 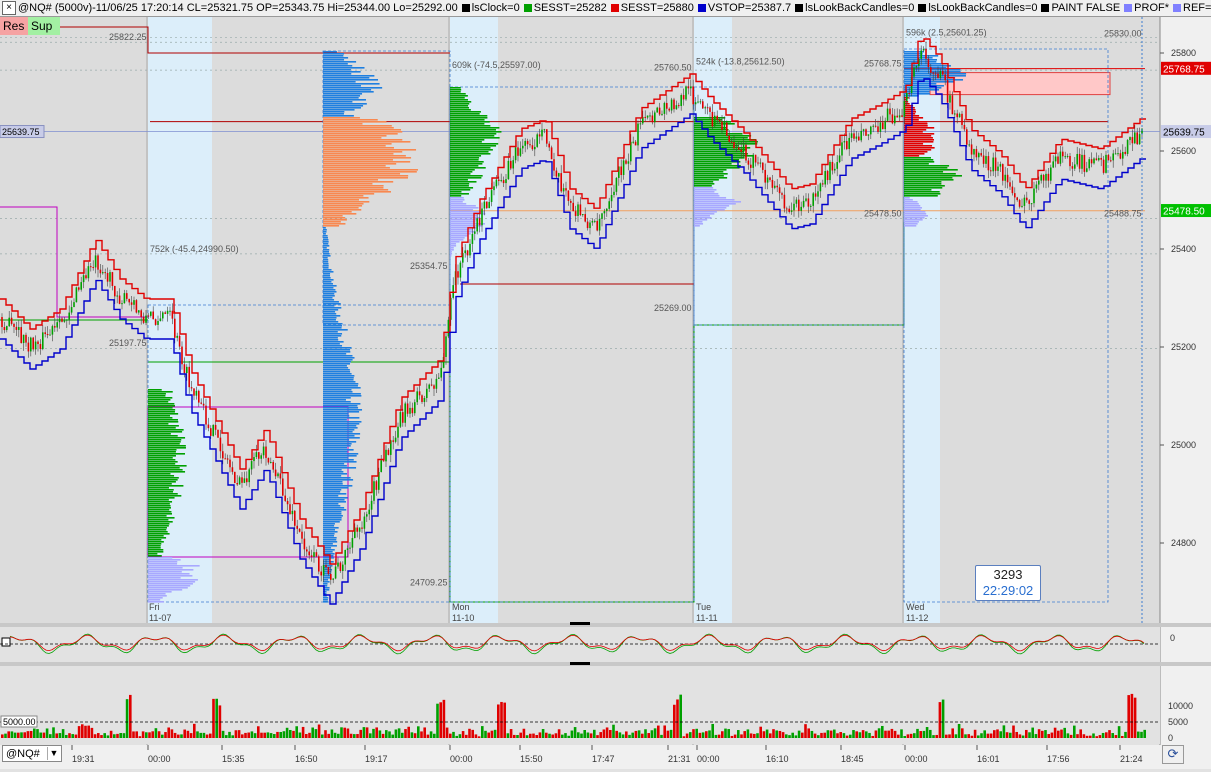 What do you see at coordinates (53, 753) in the screenshot?
I see `chevron-down-icon: ▼` at bounding box center [53, 753].